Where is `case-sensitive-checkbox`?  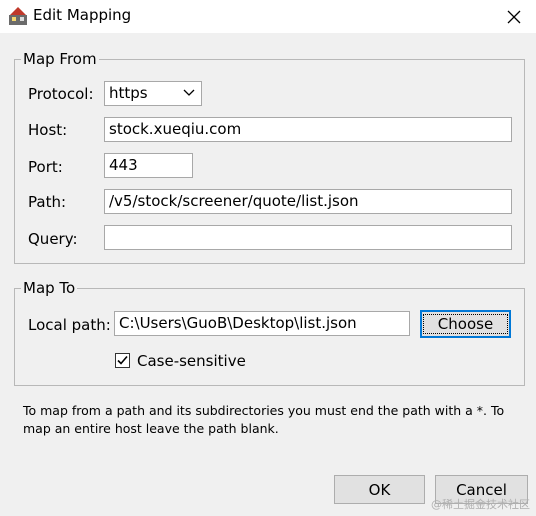
case-sensitive-checkbox is located at coordinates (122, 360).